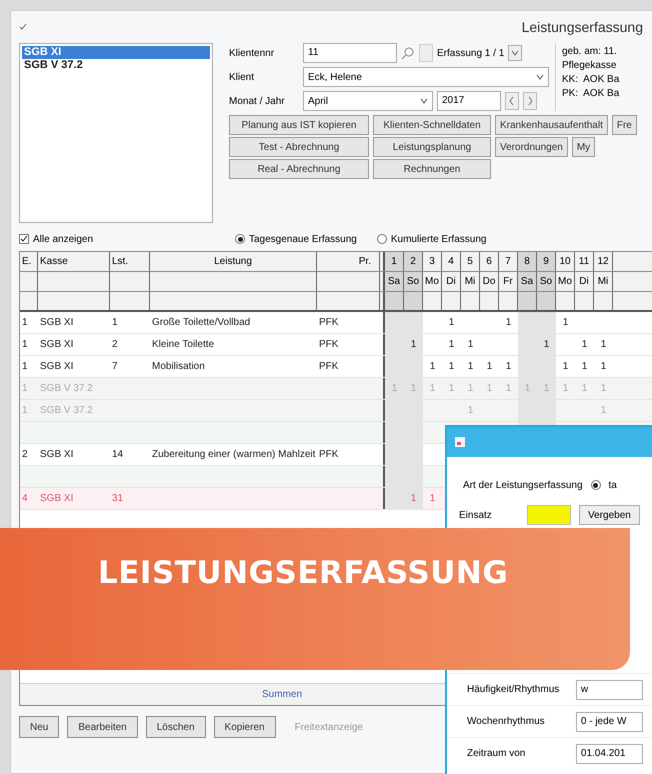 This screenshot has height=774, width=652. I want to click on footer-button: Kopieren, so click(245, 727).